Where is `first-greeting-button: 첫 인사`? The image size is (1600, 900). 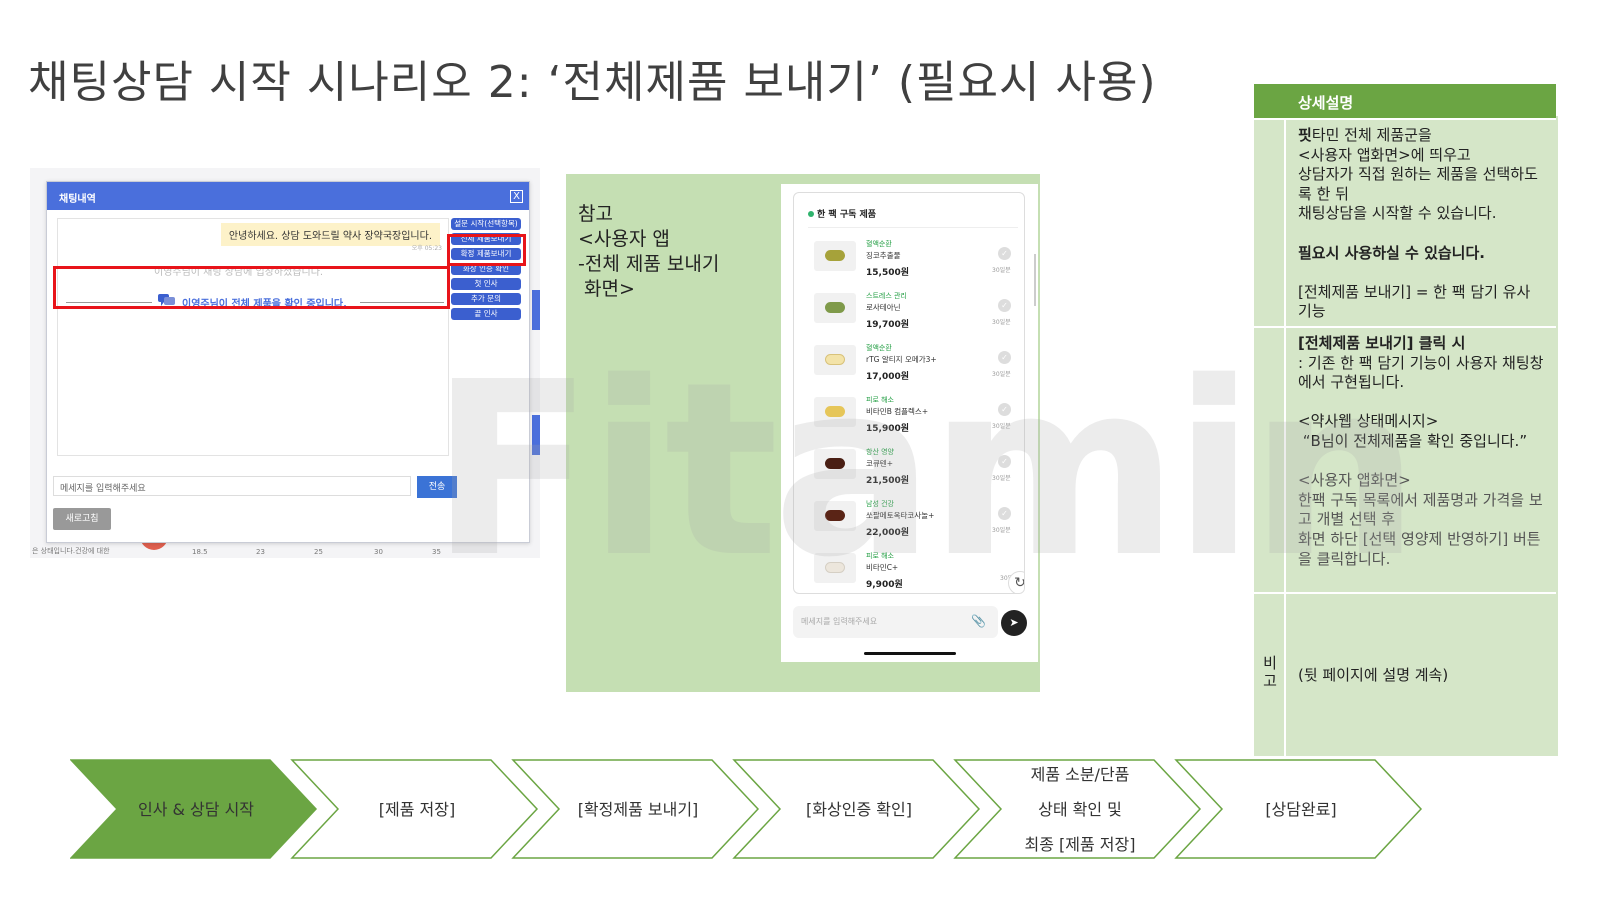
first-greeting-button: 첫 인사 is located at coordinates (486, 284).